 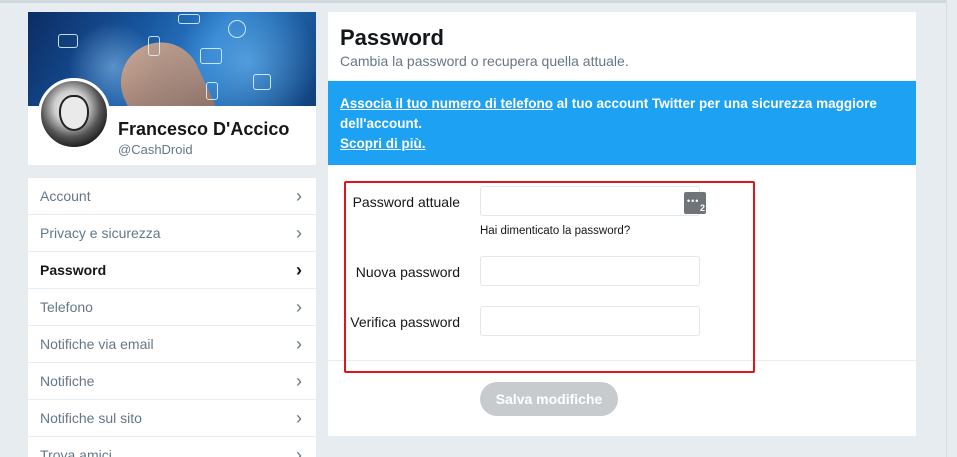 I want to click on nav-item-email-notifications: Notifiche via email ›, so click(x=172, y=344).